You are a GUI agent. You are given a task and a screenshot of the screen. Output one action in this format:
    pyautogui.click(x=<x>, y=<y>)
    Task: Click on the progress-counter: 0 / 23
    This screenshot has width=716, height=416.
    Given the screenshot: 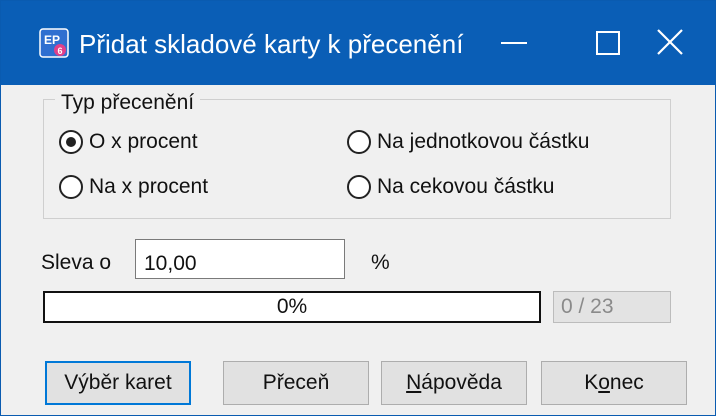 What is the action you would take?
    pyautogui.click(x=612, y=307)
    